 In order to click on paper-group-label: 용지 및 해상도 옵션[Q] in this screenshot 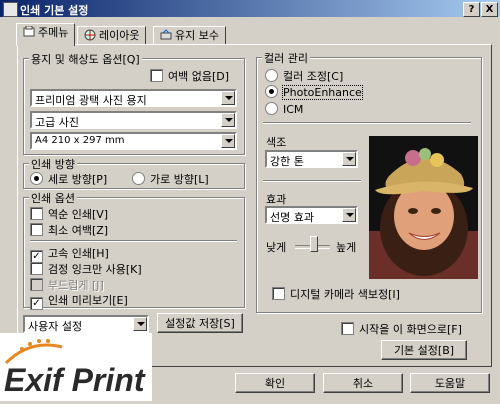, I will do `click(85, 59)`.